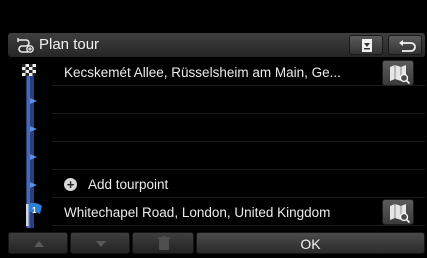 The width and height of the screenshot is (427, 258). I want to click on destination-label: Whitechapel Road, London, United Kingdom, so click(197, 212).